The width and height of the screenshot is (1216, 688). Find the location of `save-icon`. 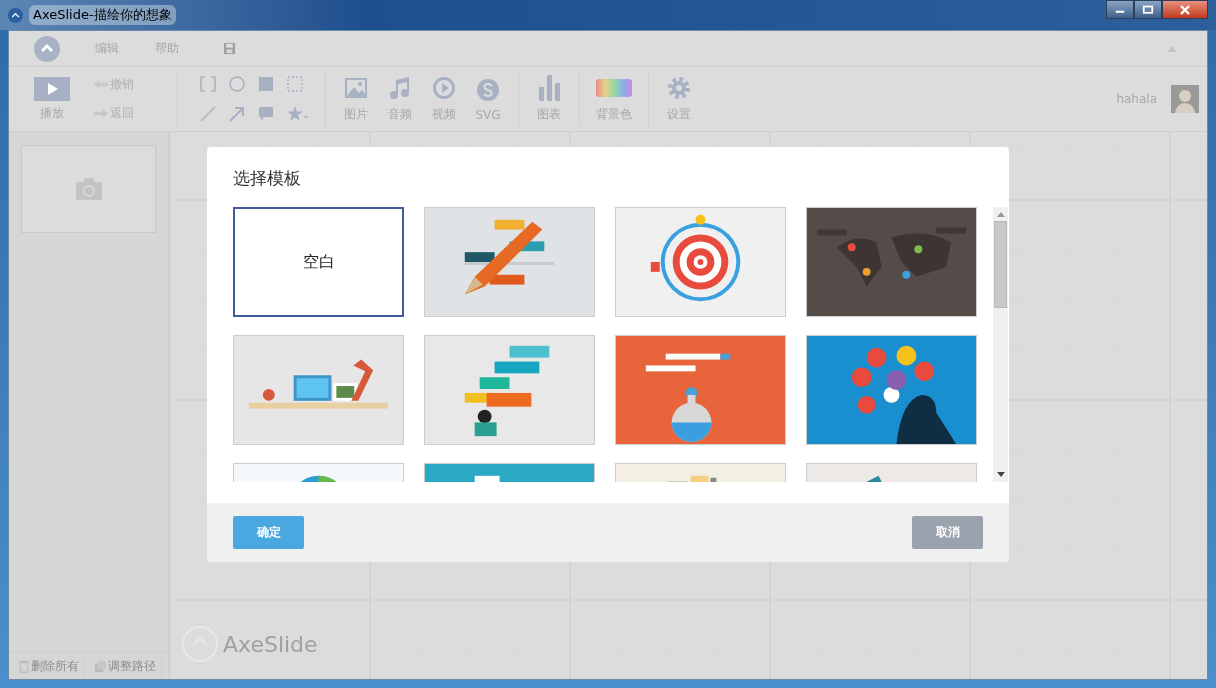

save-icon is located at coordinates (229, 48).